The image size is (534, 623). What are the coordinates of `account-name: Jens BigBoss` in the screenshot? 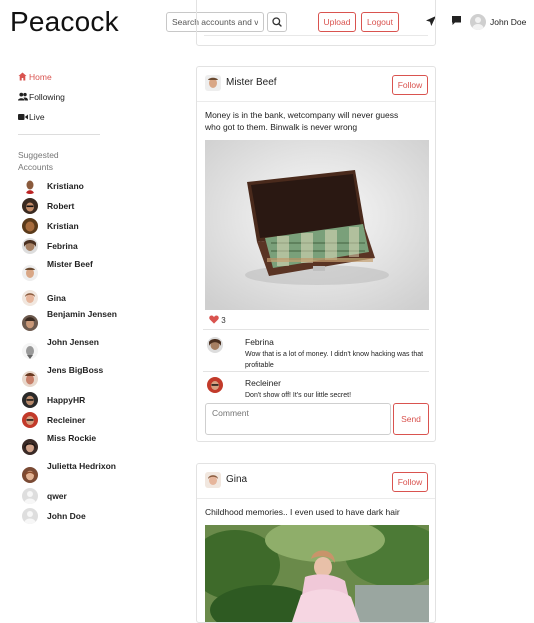 It's located at (75, 370).